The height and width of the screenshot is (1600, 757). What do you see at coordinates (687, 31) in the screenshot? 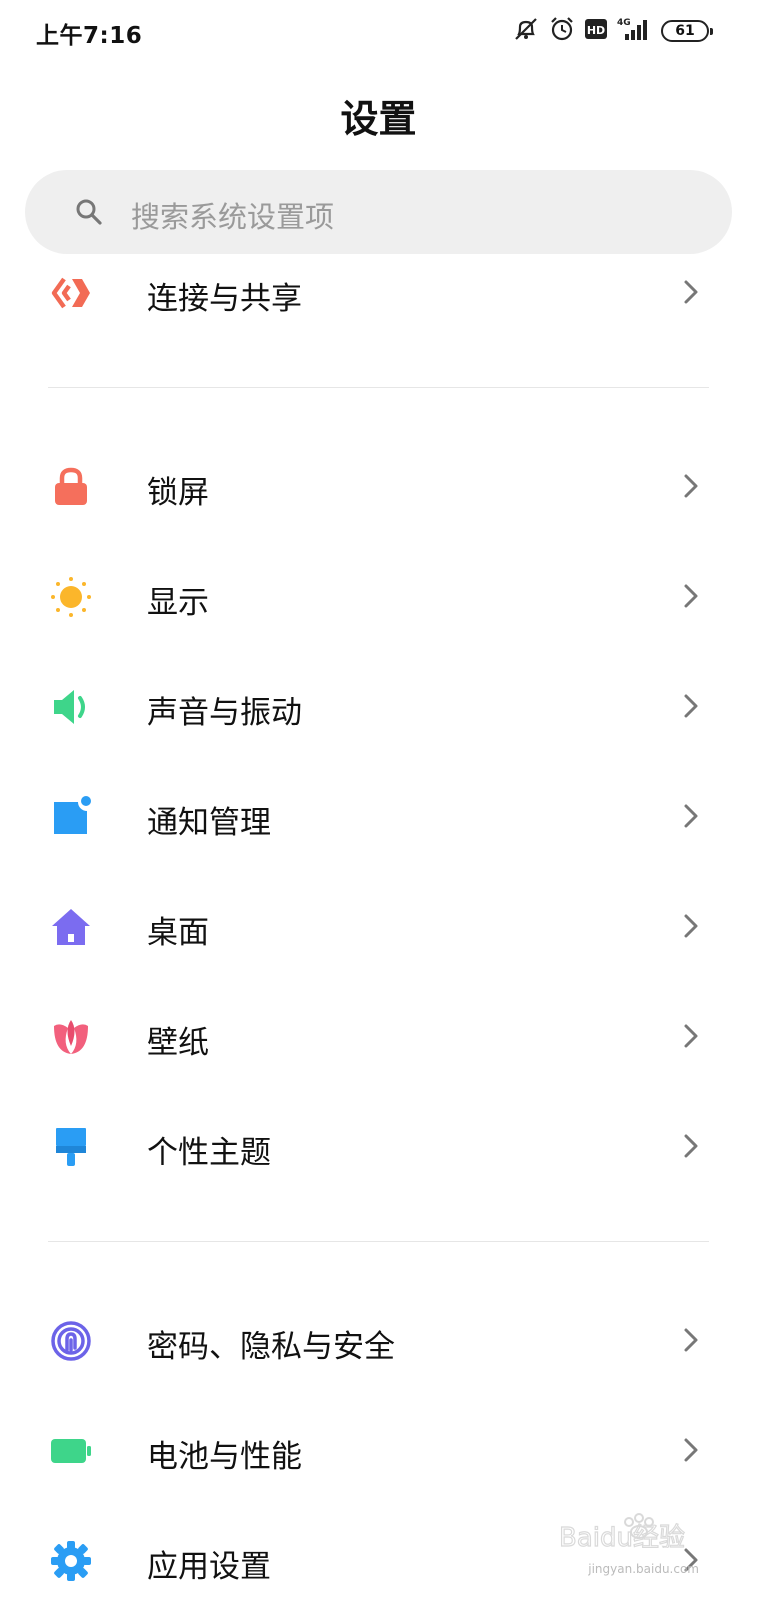
I see `battery-indicator: 61` at bounding box center [687, 31].